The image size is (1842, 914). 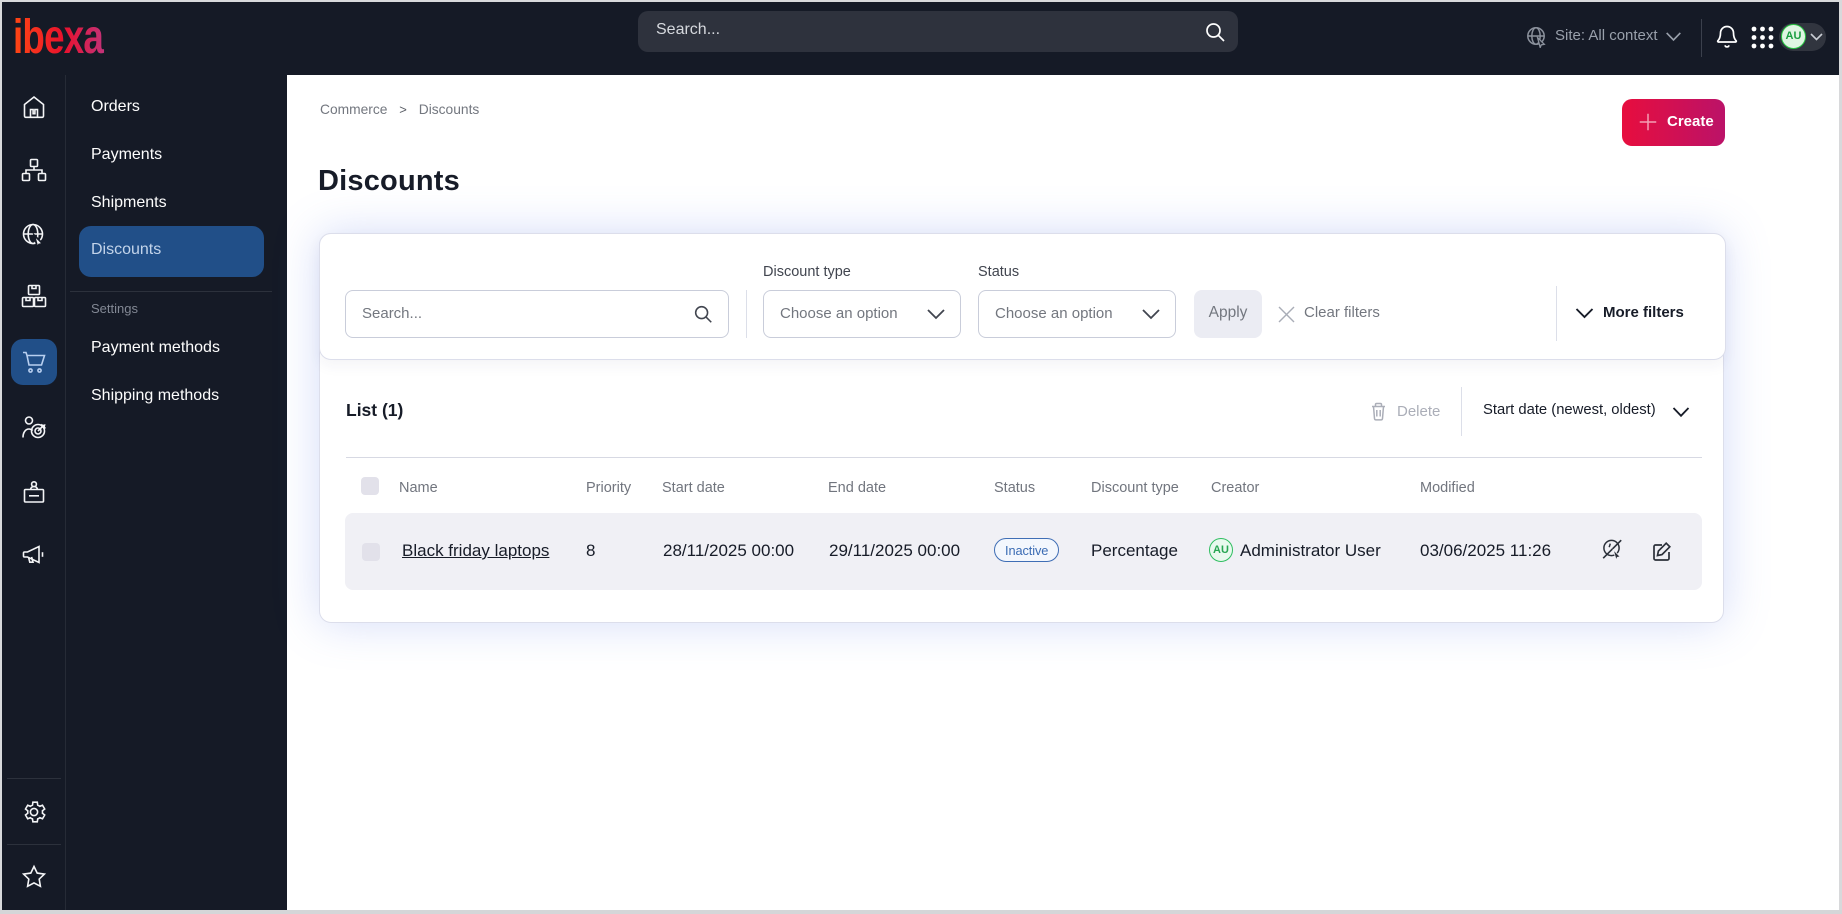 What do you see at coordinates (59, 38) in the screenshot?
I see `svg-text: ibexa` at bounding box center [59, 38].